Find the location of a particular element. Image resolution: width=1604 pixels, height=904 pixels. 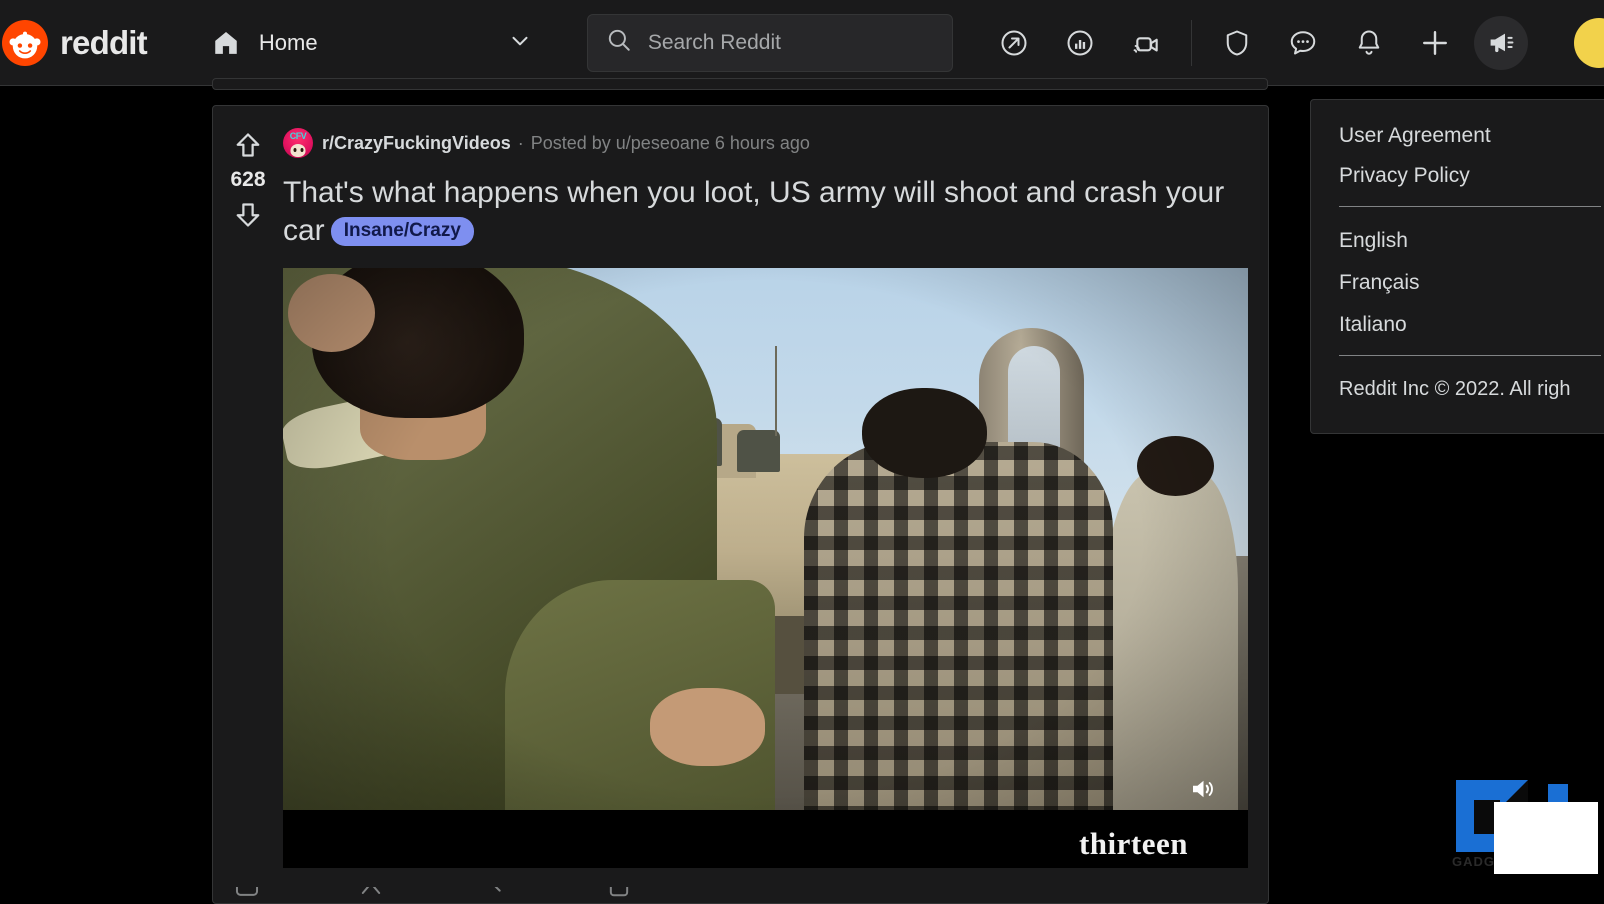

home-label: Home is located at coordinates (288, 42).